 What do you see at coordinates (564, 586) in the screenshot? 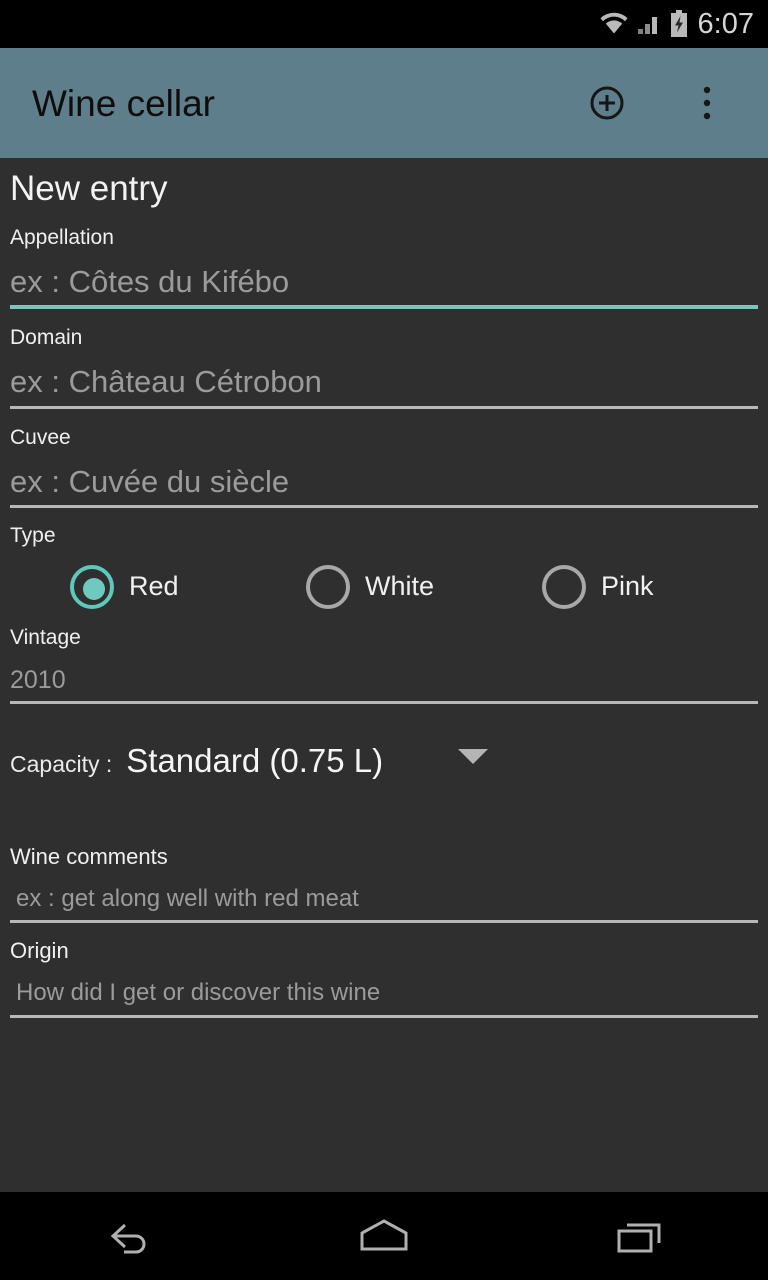
I see `radio-circle-pink` at bounding box center [564, 586].